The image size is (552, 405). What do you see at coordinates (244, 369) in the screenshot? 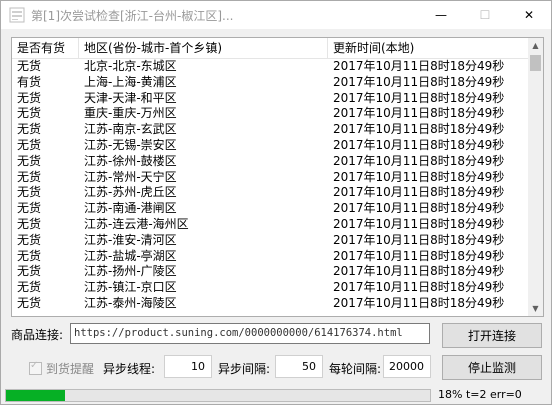
I see `async-interval-label: 异步间隔:` at bounding box center [244, 369].